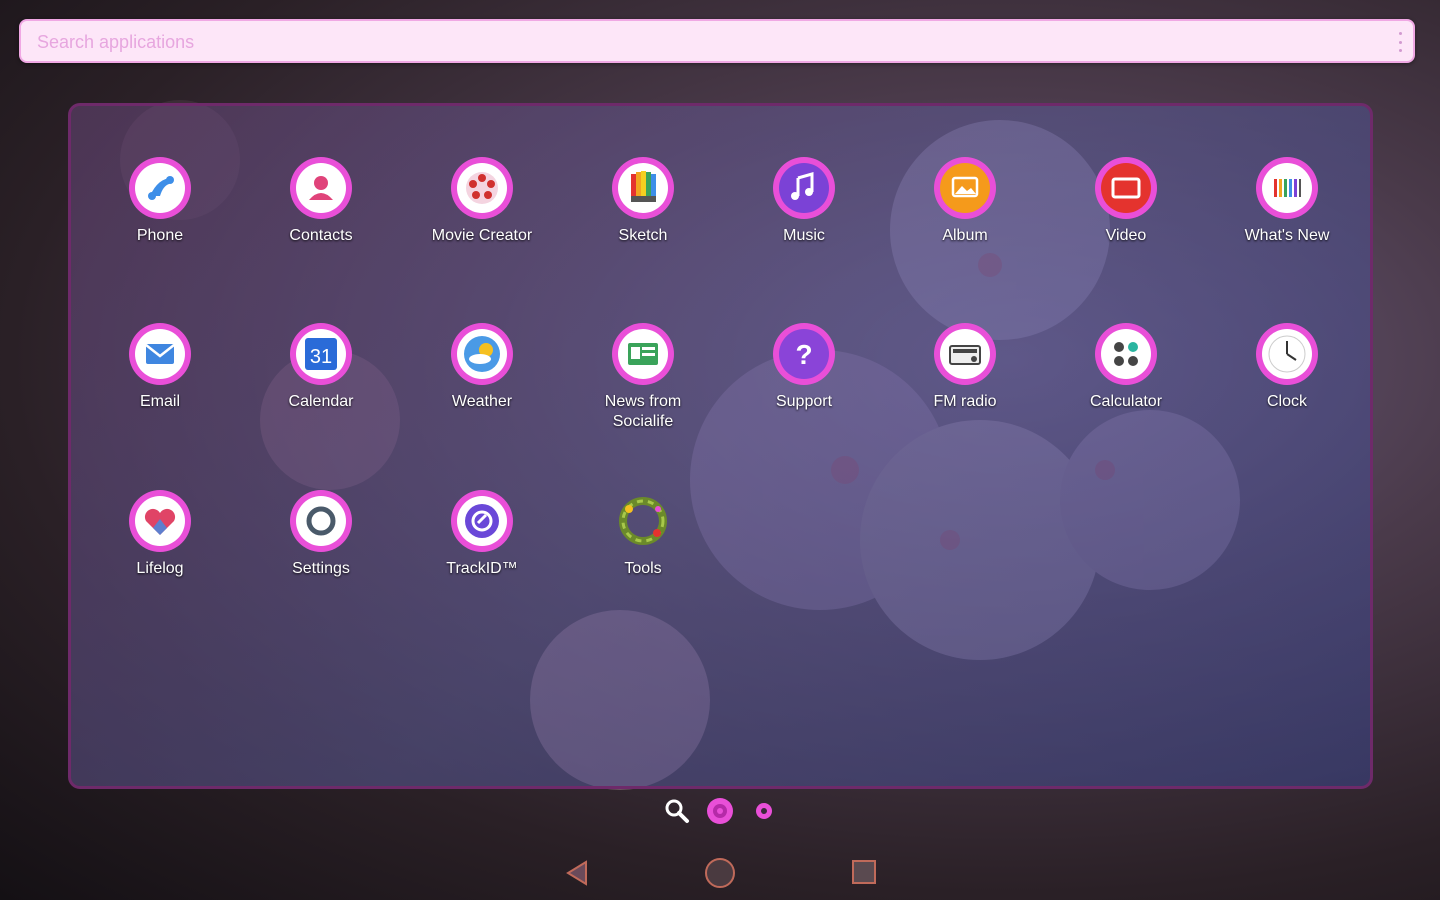 The image size is (1440, 900). What do you see at coordinates (643, 411) in the screenshot?
I see `app-label: News from Socialife` at bounding box center [643, 411].